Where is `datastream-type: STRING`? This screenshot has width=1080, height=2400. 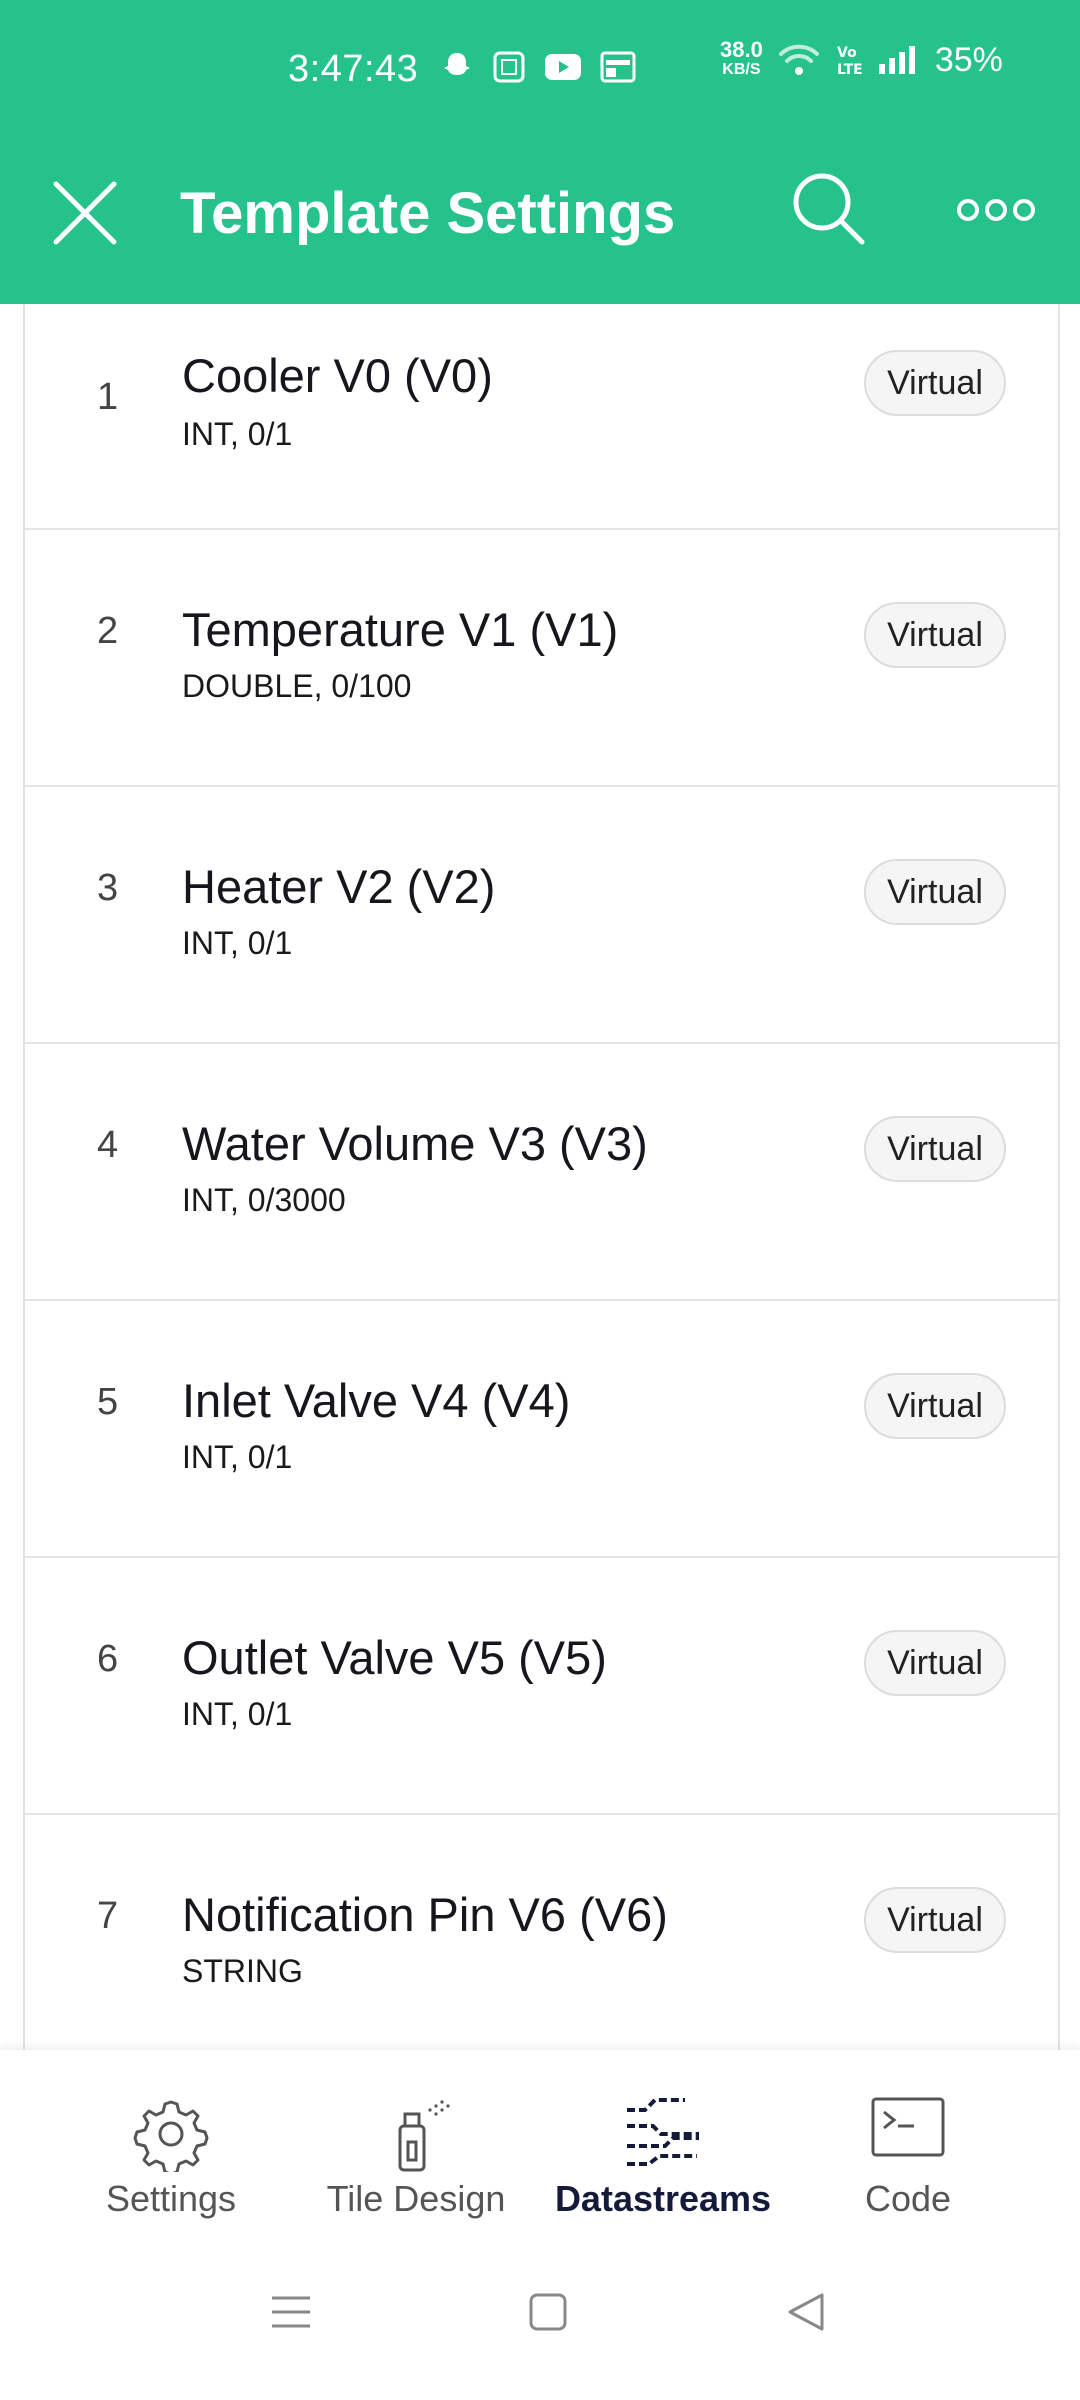 datastream-type: STRING is located at coordinates (242, 1971).